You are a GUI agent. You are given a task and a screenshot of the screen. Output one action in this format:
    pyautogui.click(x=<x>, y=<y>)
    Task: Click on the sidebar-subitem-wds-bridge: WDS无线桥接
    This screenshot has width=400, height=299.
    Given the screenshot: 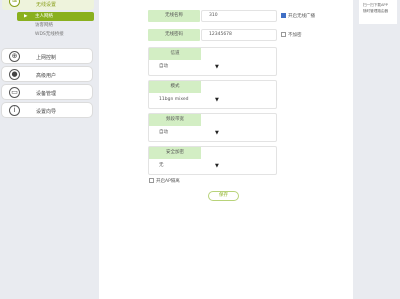 What is the action you would take?
    pyautogui.click(x=55, y=34)
    